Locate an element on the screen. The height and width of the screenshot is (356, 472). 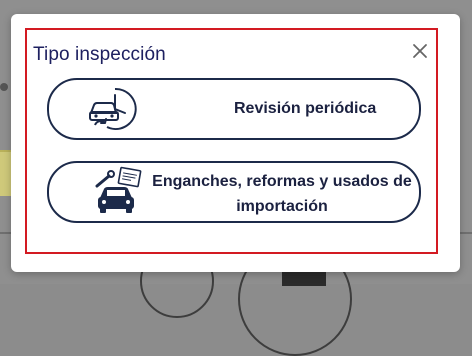
close-button is located at coordinates (420, 51).